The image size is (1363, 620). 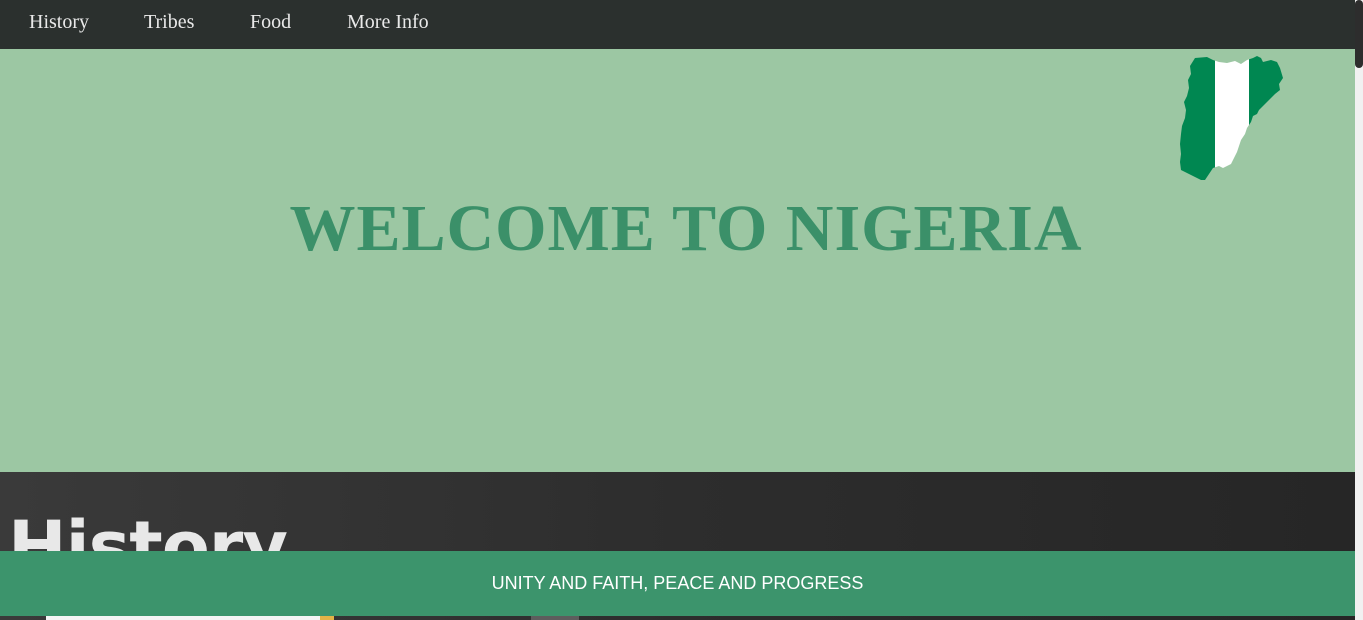 What do you see at coordinates (1359, 34) in the screenshot?
I see `scrollbar-thumb` at bounding box center [1359, 34].